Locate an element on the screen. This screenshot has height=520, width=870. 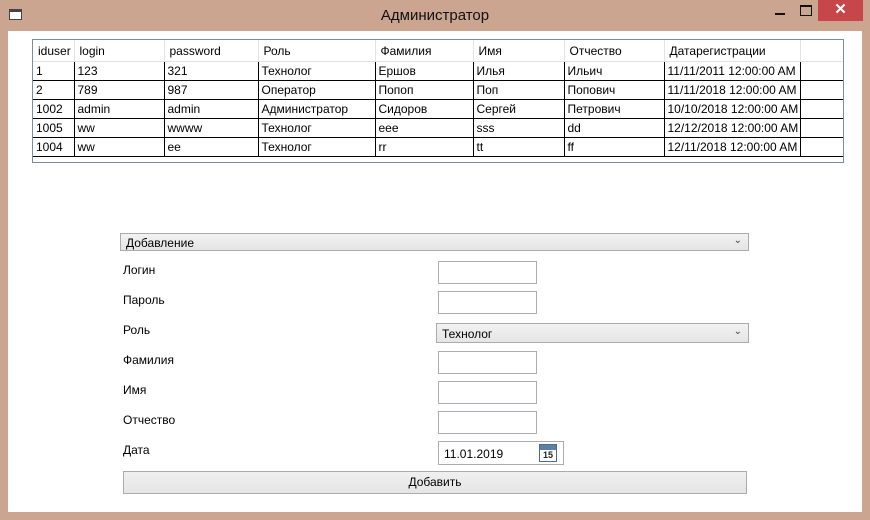
cell-iduser: 1 is located at coordinates (54, 71).